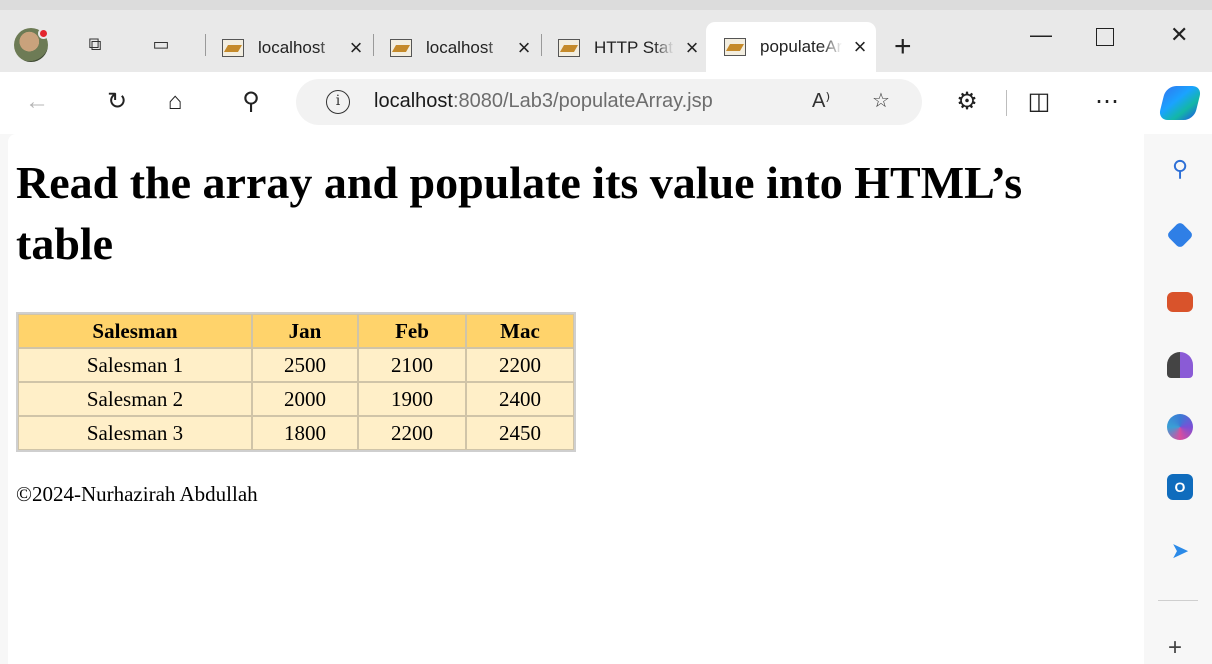 The height and width of the screenshot is (664, 1212). I want to click on tab-active: populateArray ×, so click(791, 47).